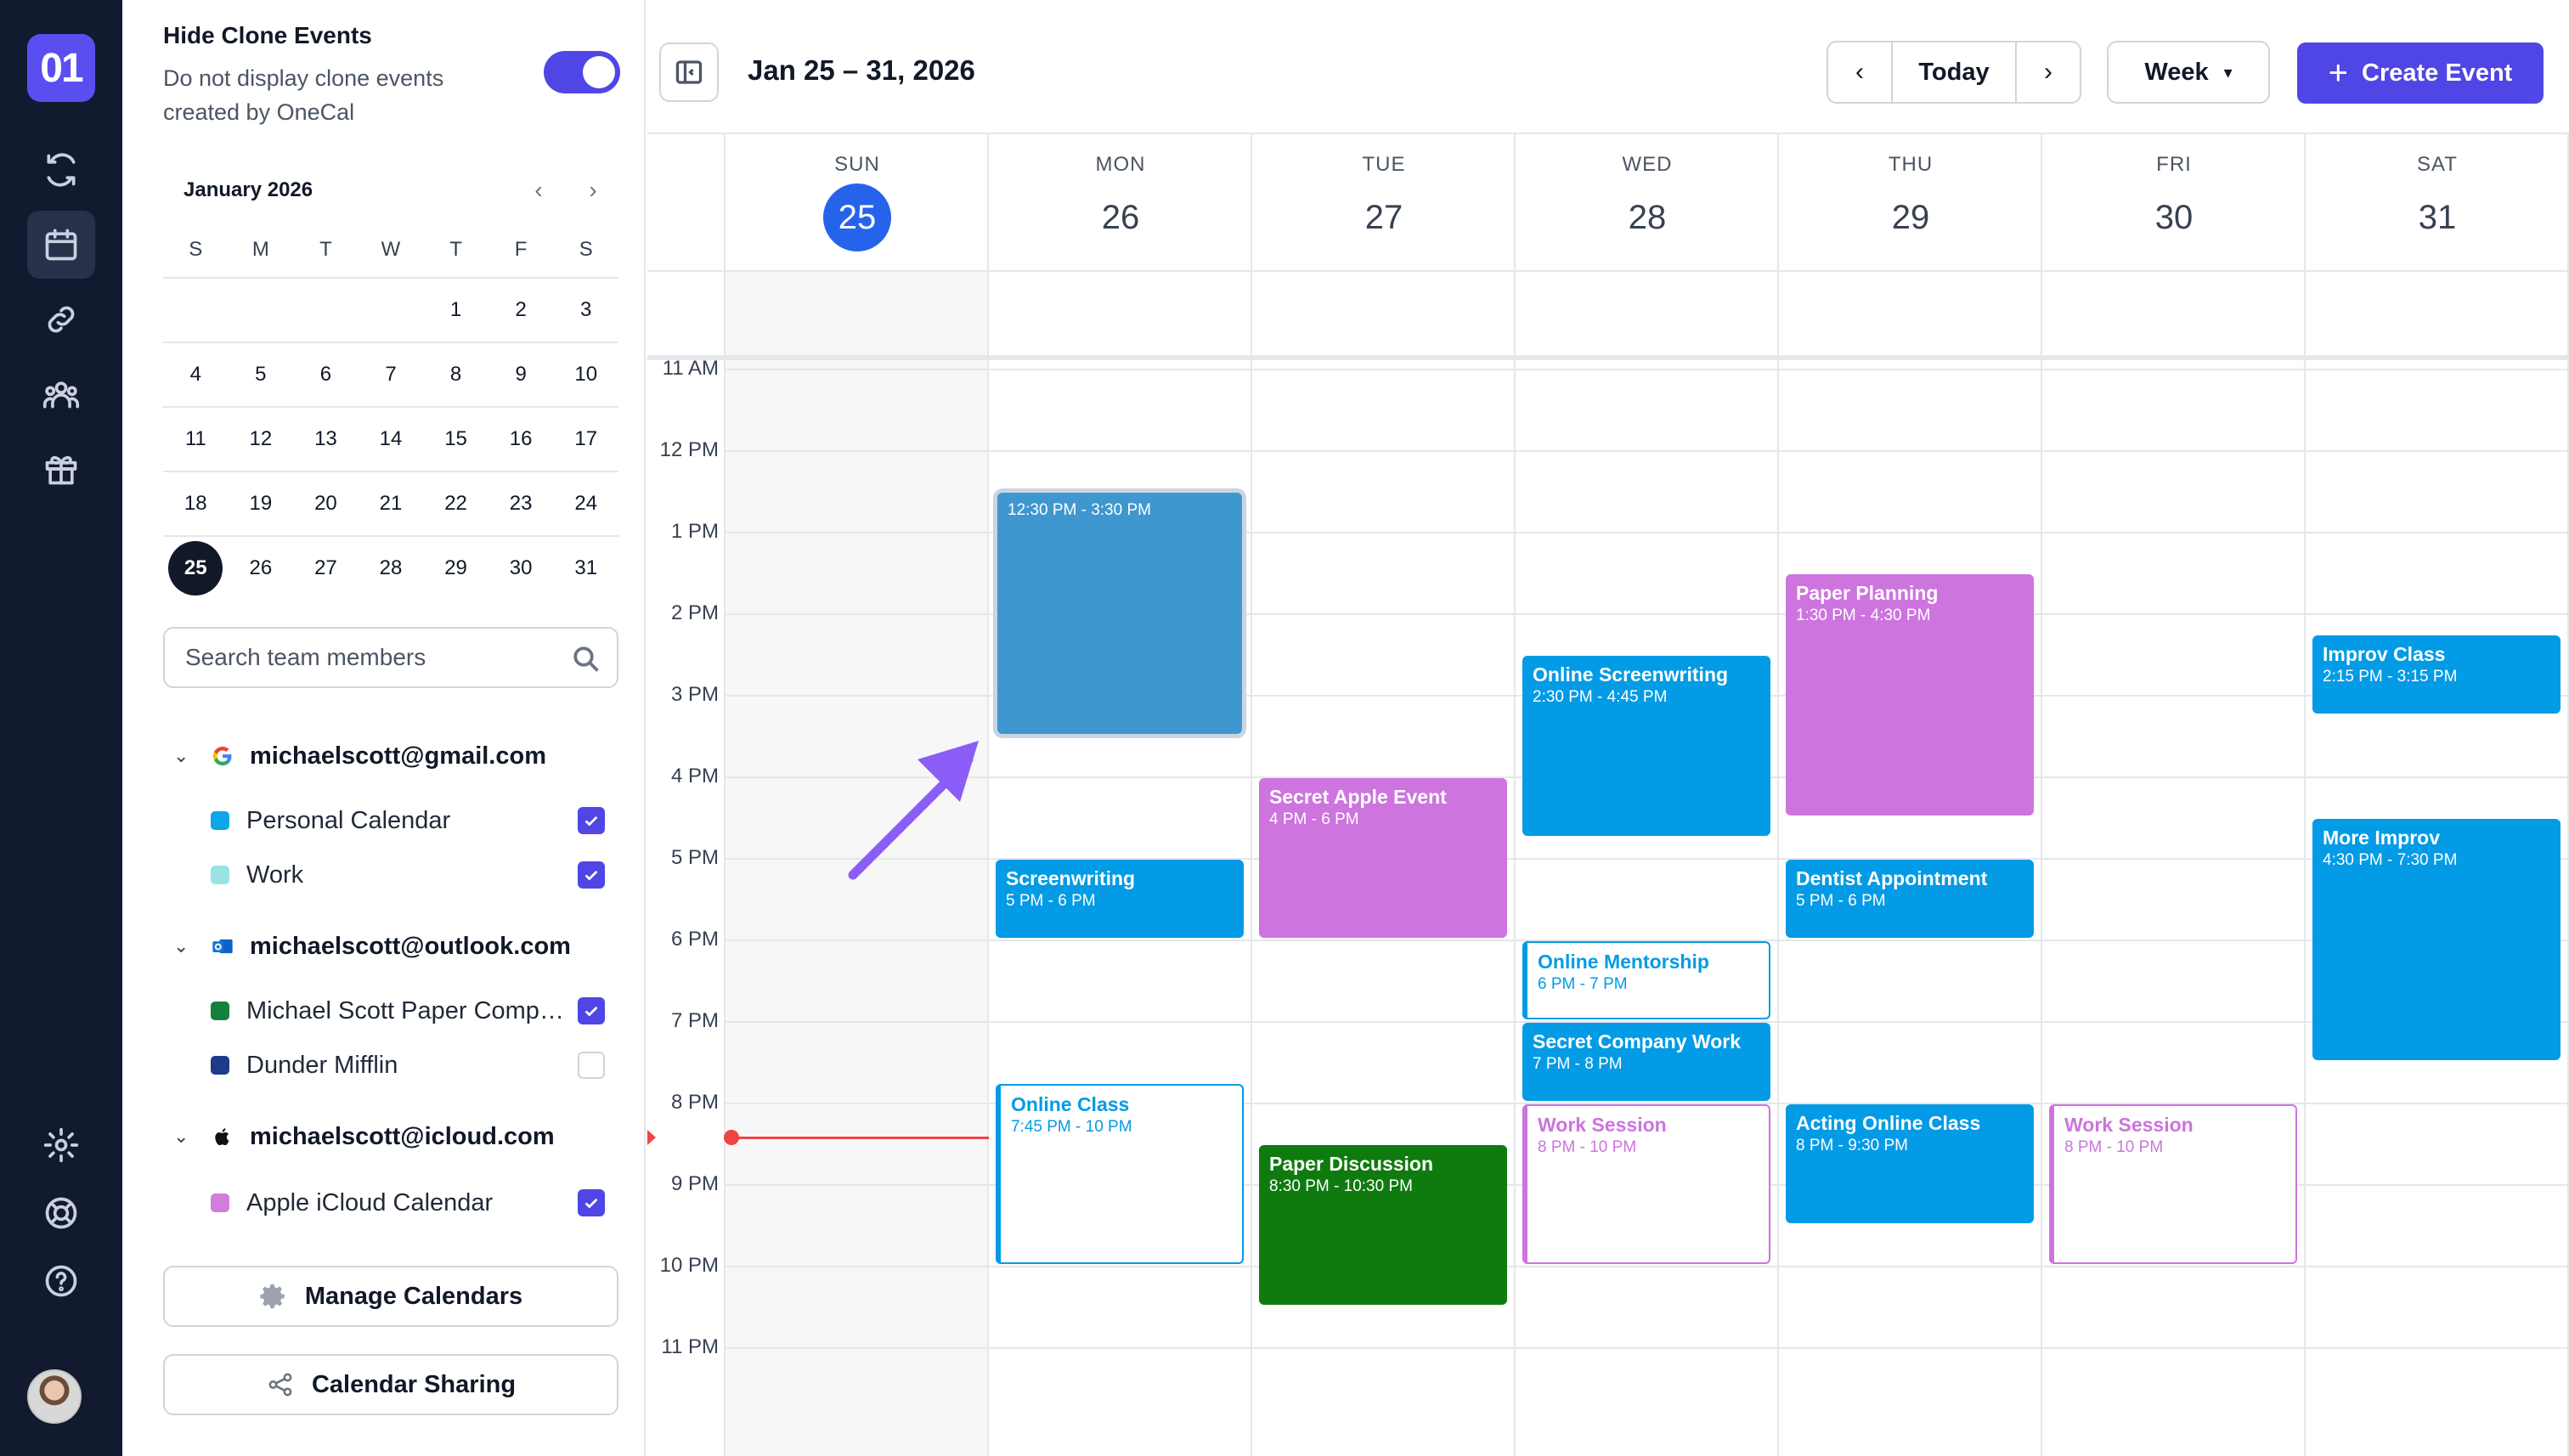 The image size is (2569, 1456). I want to click on manage-calendars-button: Manage Calendars, so click(390, 1296).